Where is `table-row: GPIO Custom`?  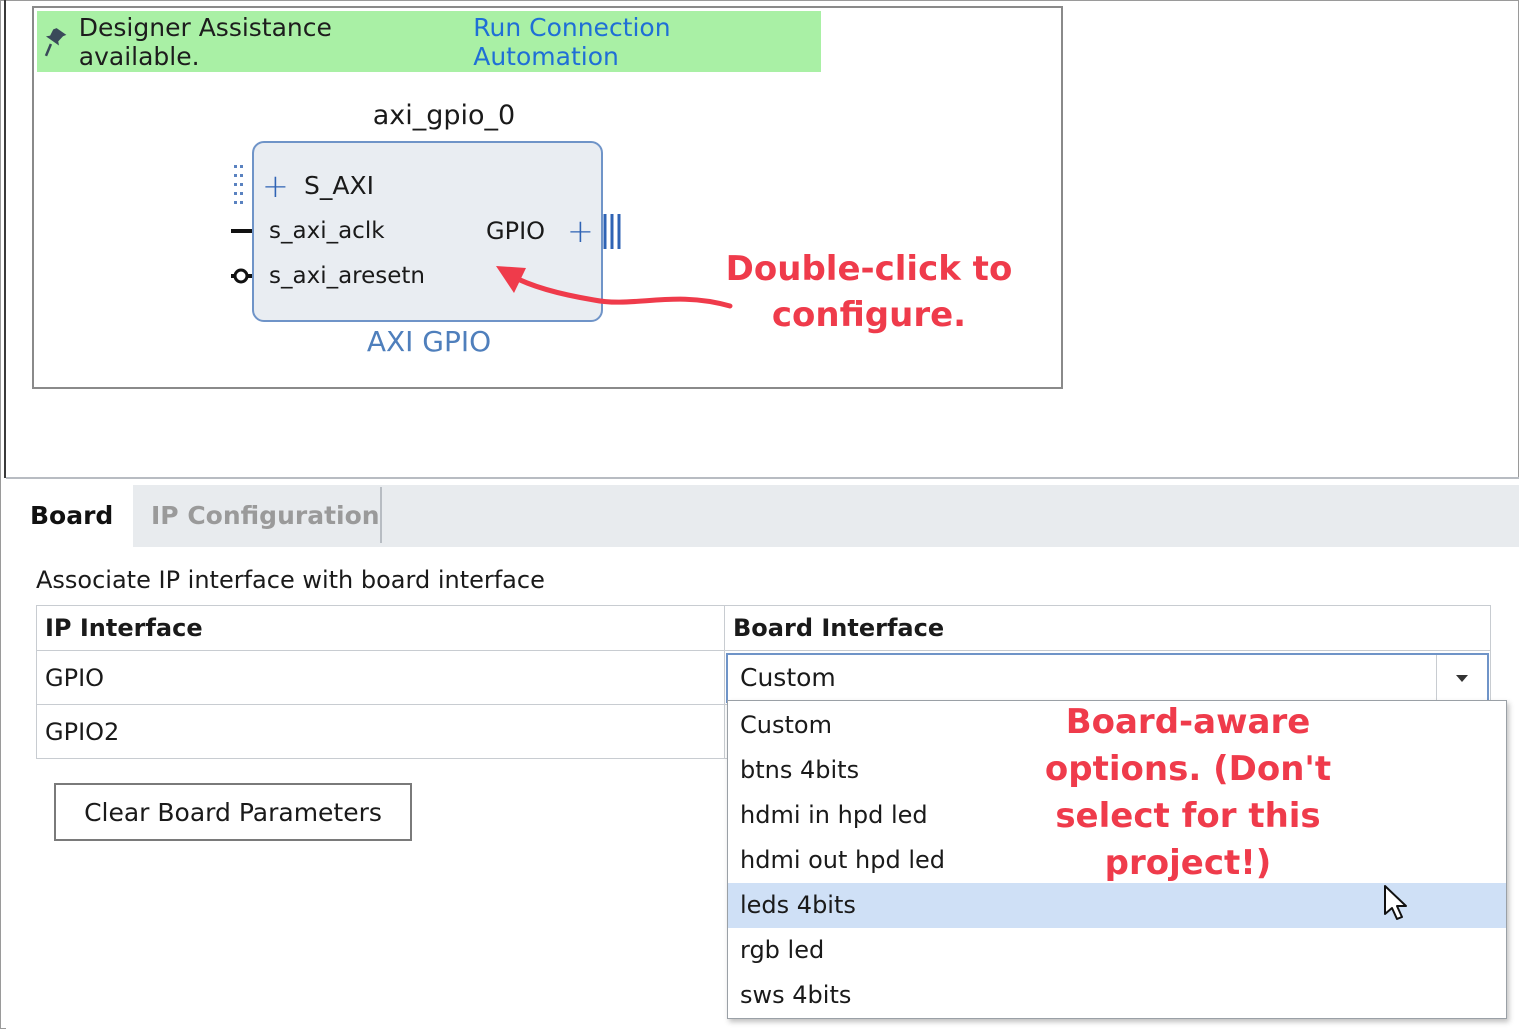
table-row: GPIO Custom is located at coordinates (763, 678).